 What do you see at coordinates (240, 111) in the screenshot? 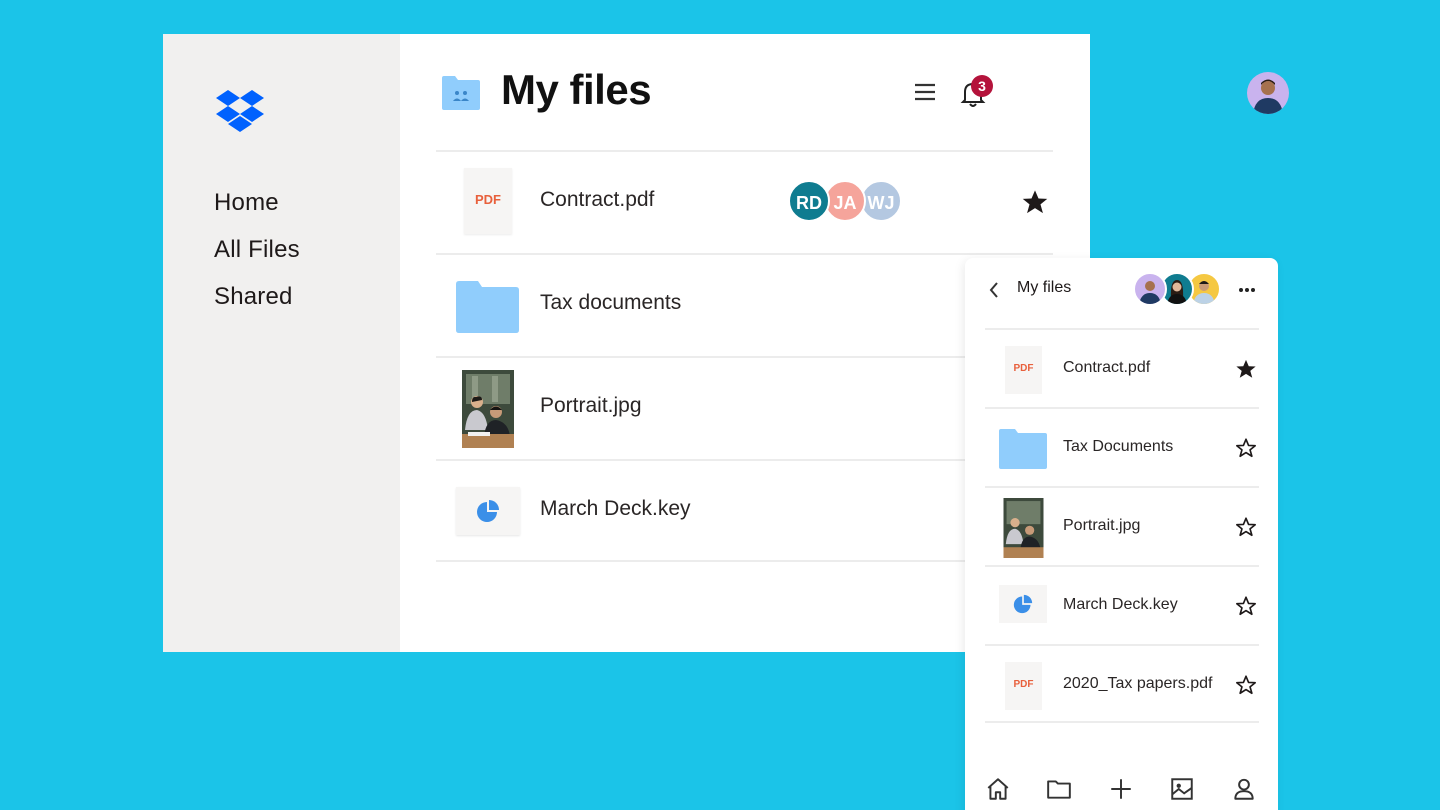
I see `dropbox-logo-icon` at bounding box center [240, 111].